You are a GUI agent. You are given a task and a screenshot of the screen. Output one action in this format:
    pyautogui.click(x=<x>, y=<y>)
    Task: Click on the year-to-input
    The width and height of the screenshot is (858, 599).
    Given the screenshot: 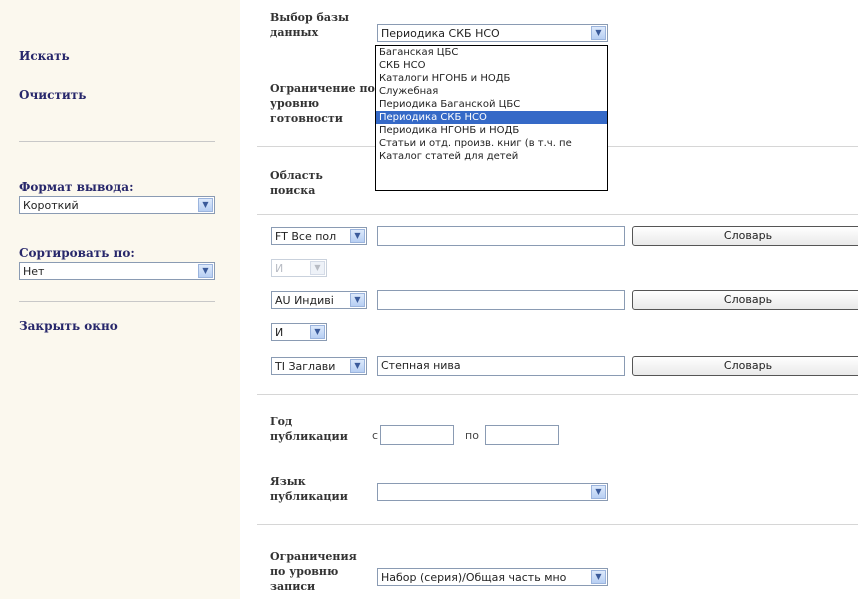 What is the action you would take?
    pyautogui.click(x=522, y=435)
    